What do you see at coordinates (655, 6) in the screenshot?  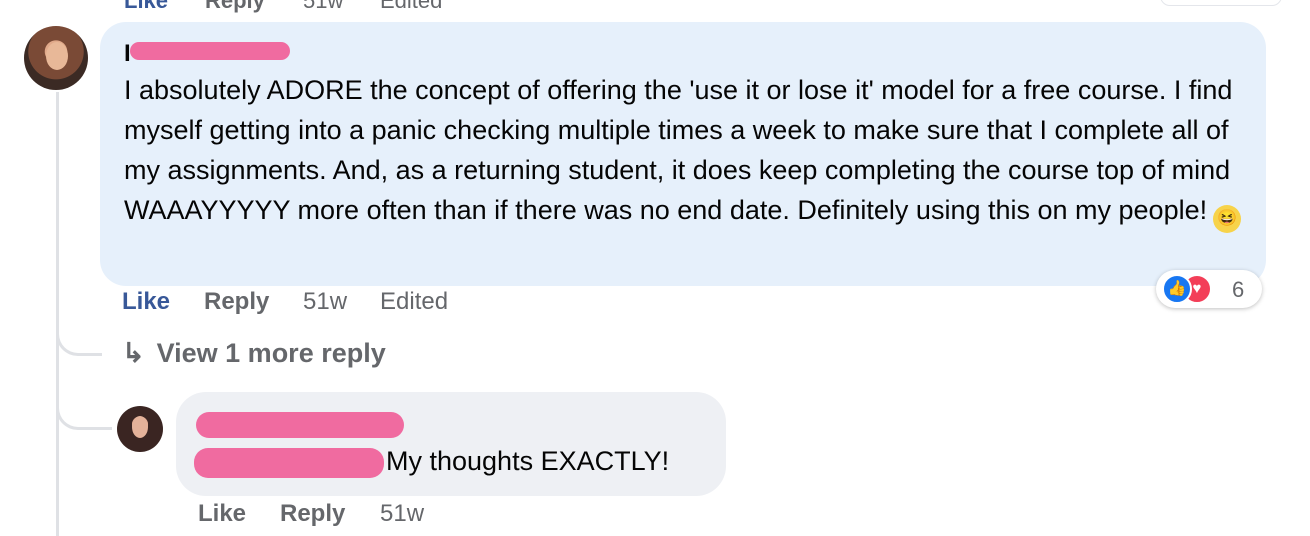 I see `previous-comment-actions: Like Reply 51w Edited` at bounding box center [655, 6].